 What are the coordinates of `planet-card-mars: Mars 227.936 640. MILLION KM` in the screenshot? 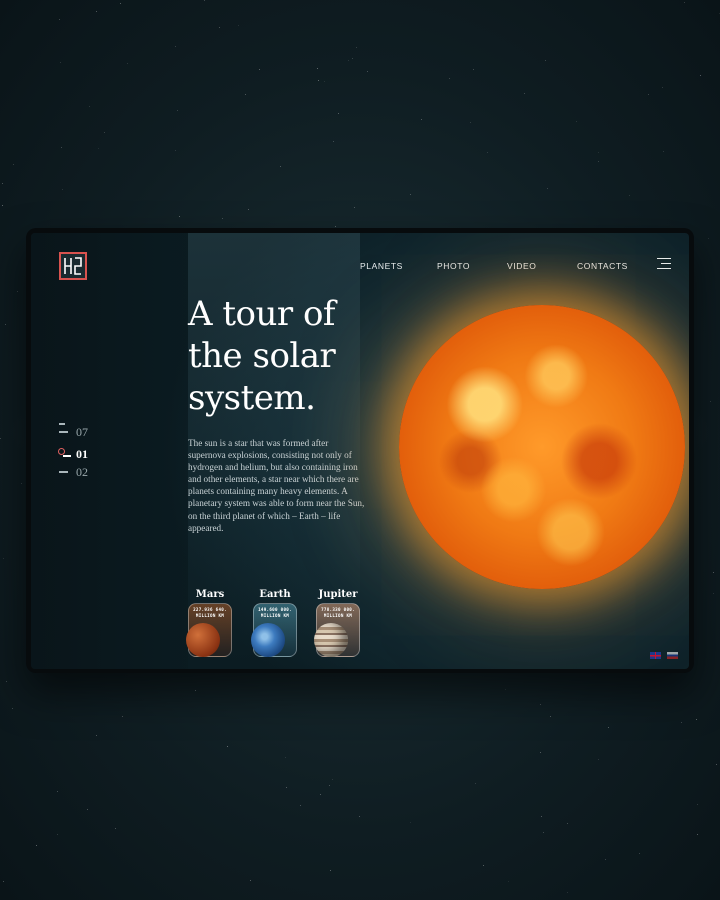 It's located at (210, 629).